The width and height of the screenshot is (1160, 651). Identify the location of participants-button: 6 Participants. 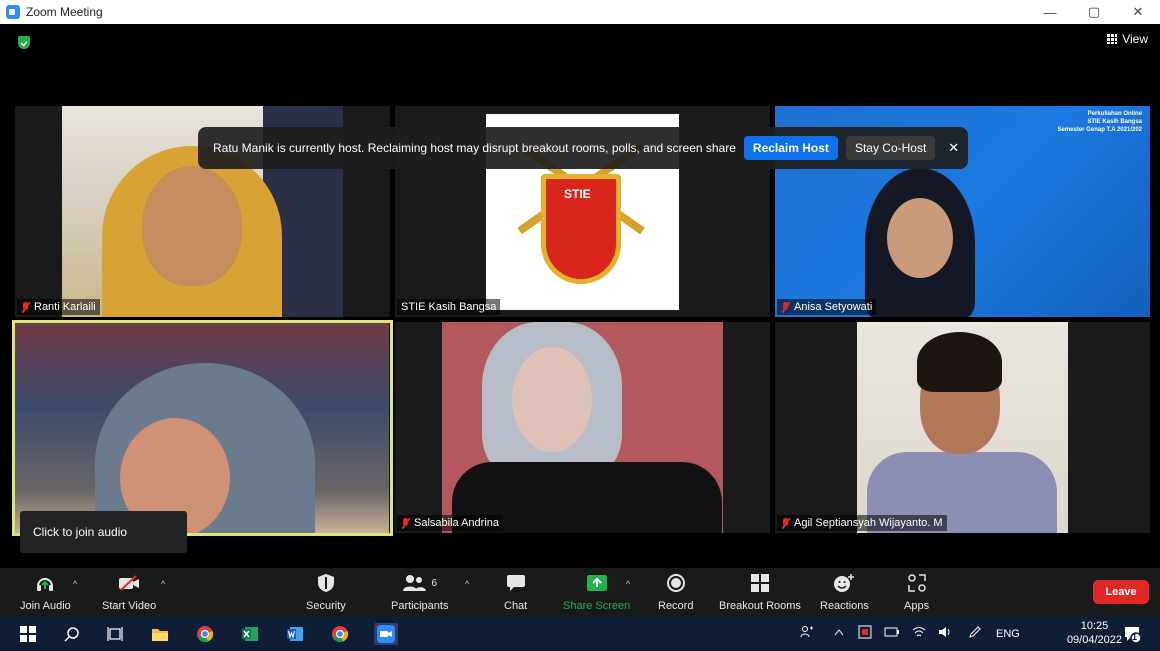
(419, 592).